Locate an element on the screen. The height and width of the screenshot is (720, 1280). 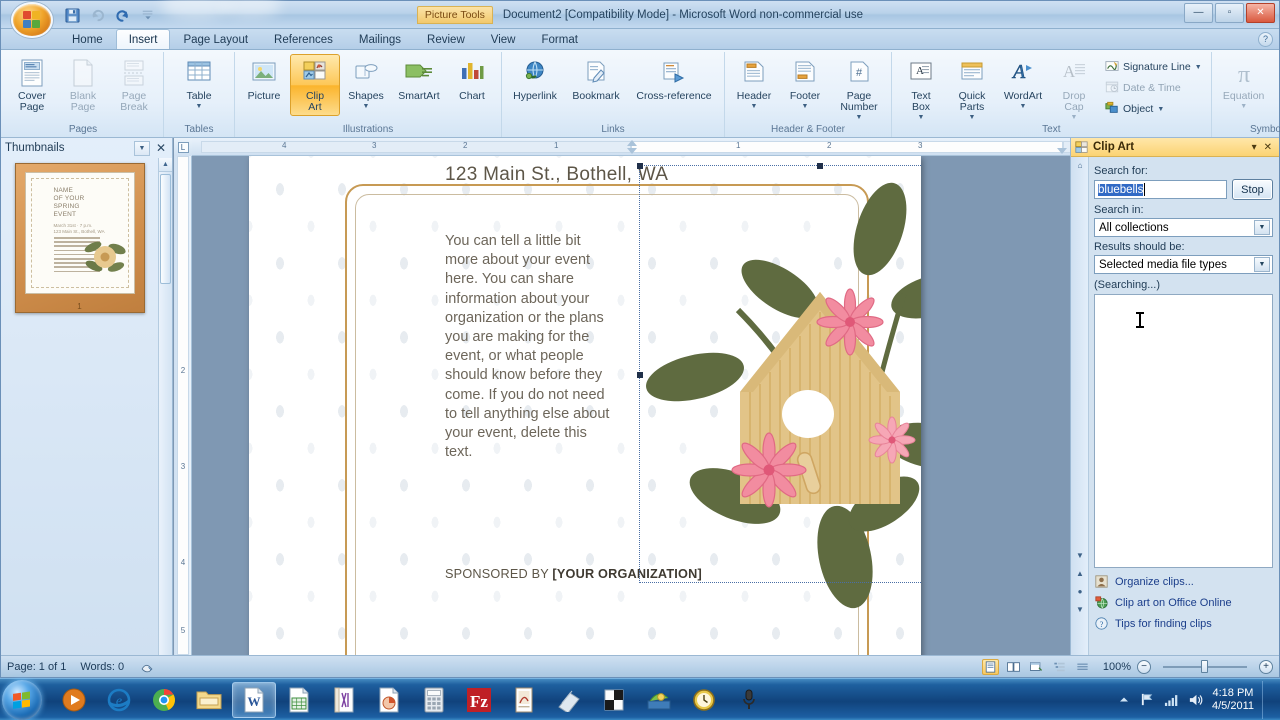
quick-parts-button: Quick Parts ▼ is located at coordinates (972, 89).